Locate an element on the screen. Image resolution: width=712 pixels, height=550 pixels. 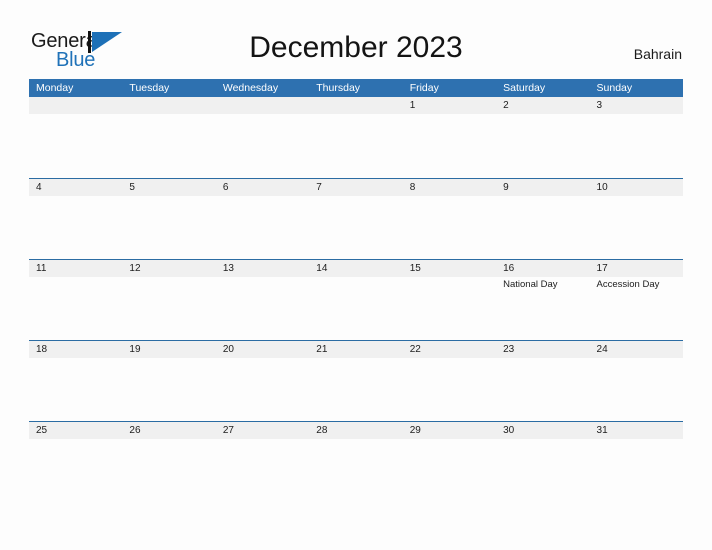
day-cell: 28 is located at coordinates (356, 462).